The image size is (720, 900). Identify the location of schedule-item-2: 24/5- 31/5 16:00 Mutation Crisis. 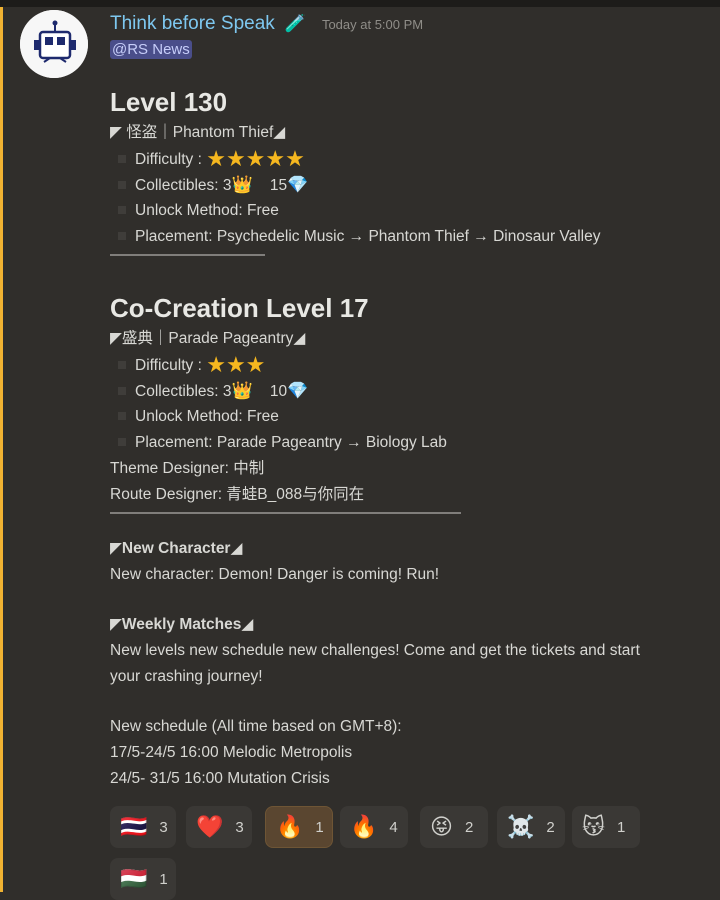
(220, 778).